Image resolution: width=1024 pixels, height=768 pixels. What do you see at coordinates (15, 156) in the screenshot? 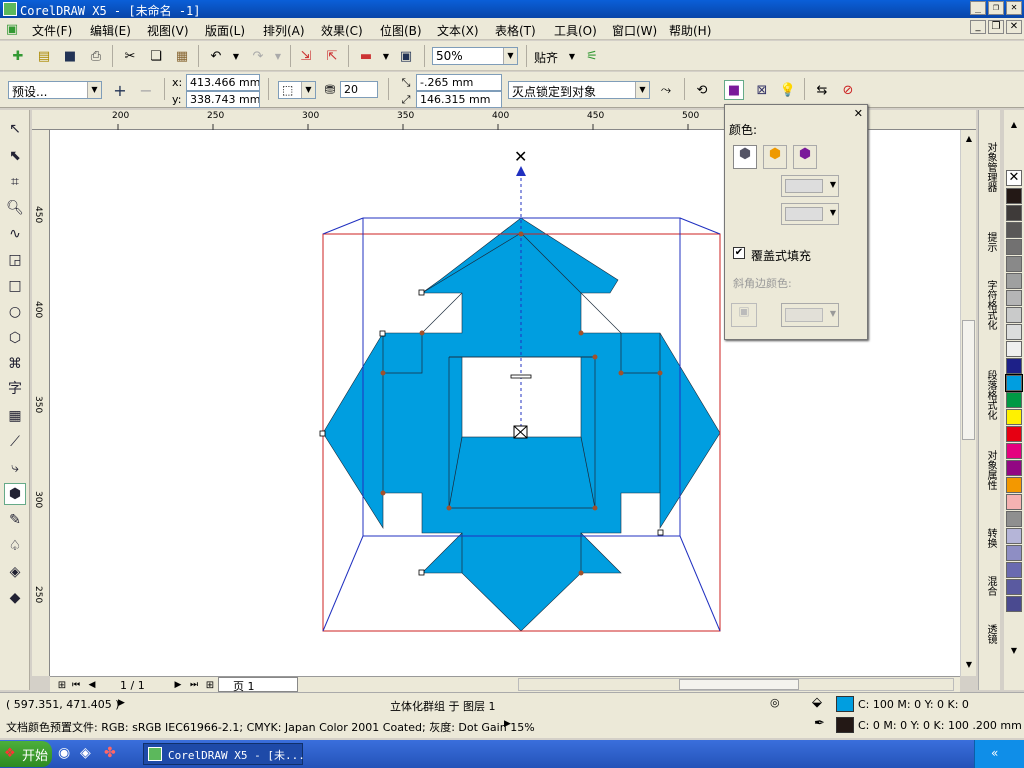
I see `shape-tool-icon: ⬉` at bounding box center [15, 156].